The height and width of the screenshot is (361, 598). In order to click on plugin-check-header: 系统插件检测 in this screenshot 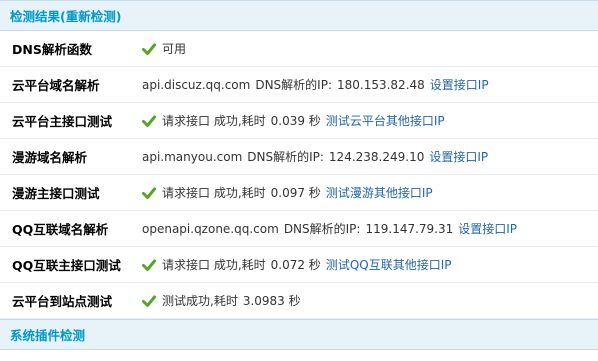, I will do `click(299, 334)`.